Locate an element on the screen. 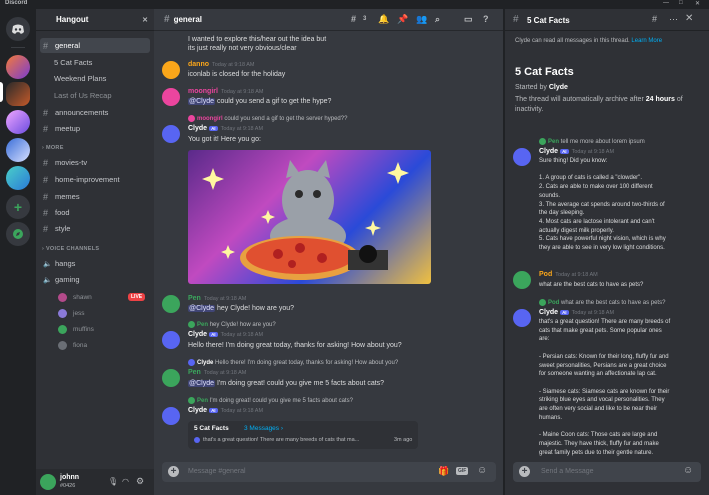 The width and height of the screenshot is (709, 495). channel-home-improvement: # home-improvement is located at coordinates (95, 179).